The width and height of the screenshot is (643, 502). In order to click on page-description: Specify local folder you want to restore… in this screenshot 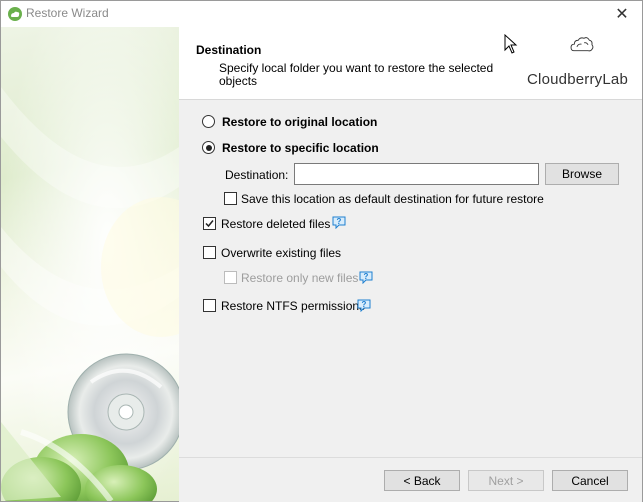, I will do `click(356, 74)`.